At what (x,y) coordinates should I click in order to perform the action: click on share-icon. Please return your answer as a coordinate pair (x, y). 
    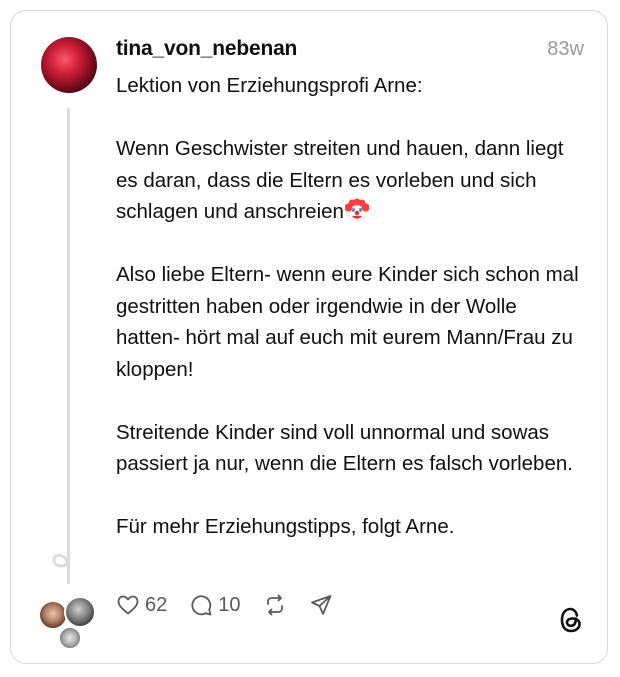
    Looking at the image, I should click on (320, 605).